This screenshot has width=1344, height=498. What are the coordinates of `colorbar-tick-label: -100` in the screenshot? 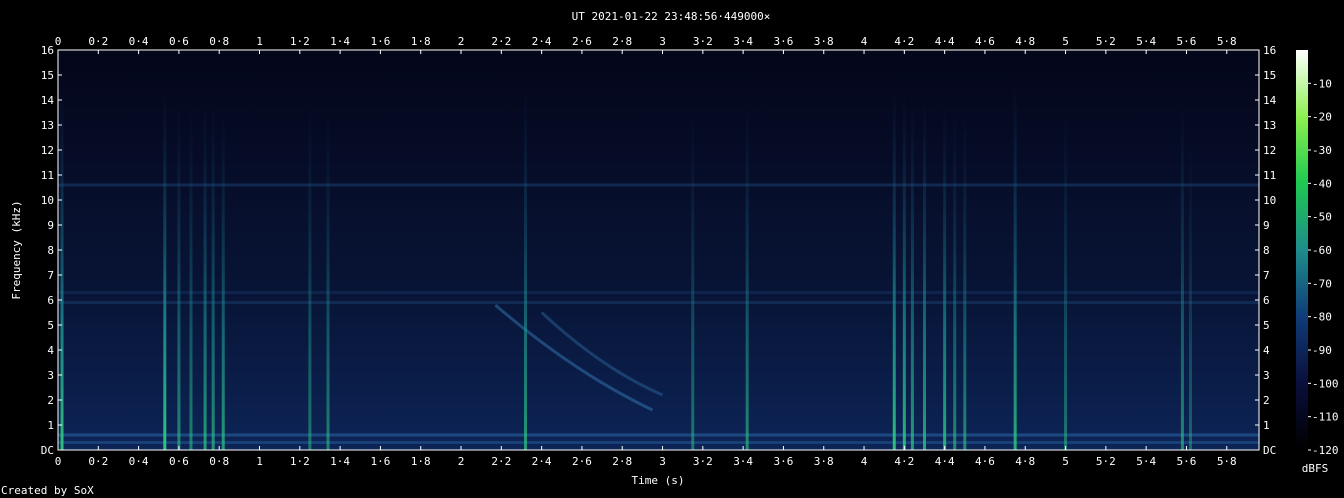 It's located at (1325, 383).